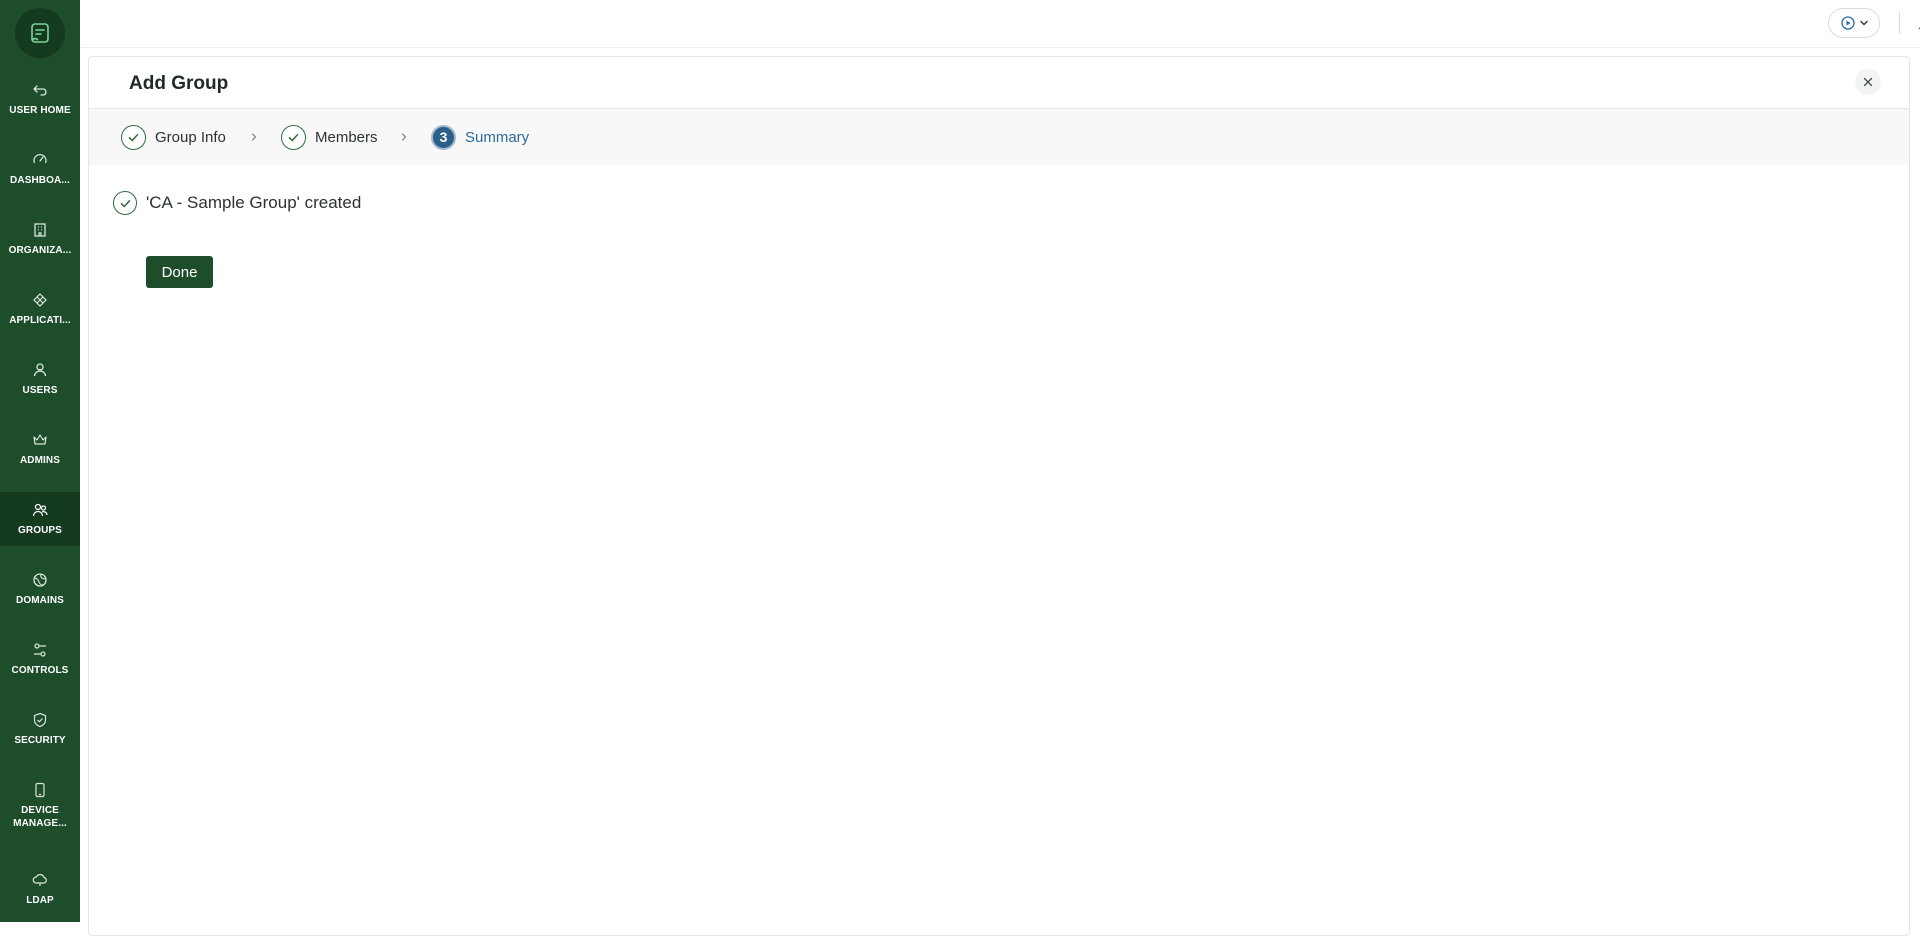 Image resolution: width=1920 pixels, height=936 pixels. I want to click on step-label: Members, so click(346, 137).